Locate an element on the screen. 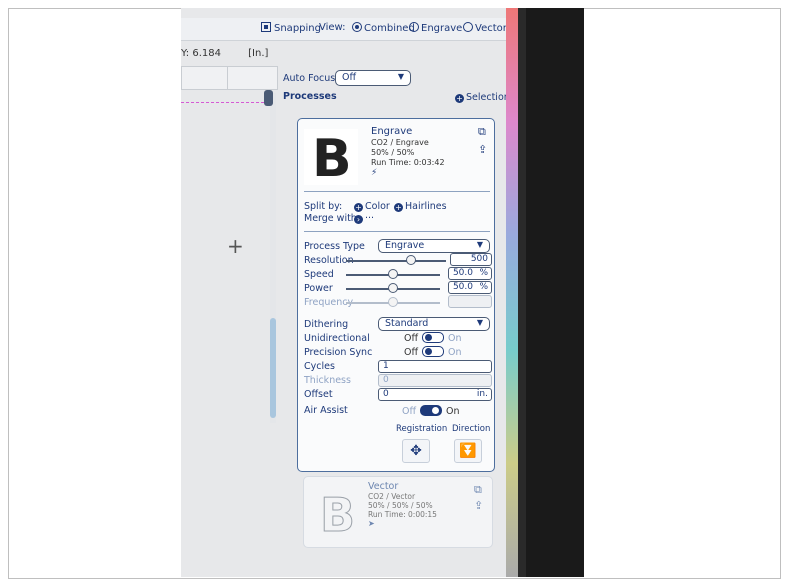 The image size is (789, 585). design-boundary-line is located at coordinates (227, 102).